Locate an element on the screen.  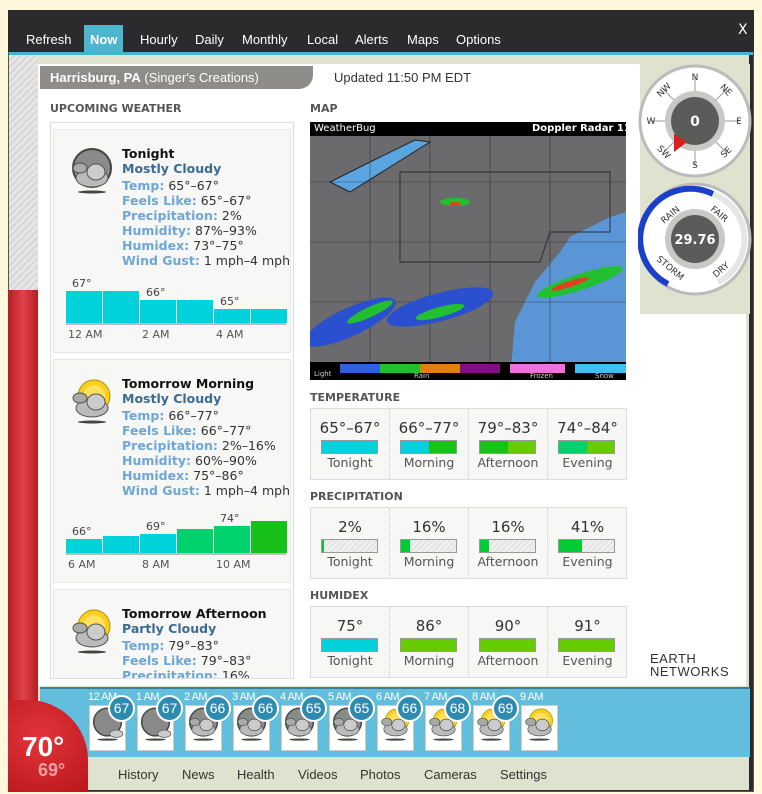
nav-daily: Daily is located at coordinates (209, 38).